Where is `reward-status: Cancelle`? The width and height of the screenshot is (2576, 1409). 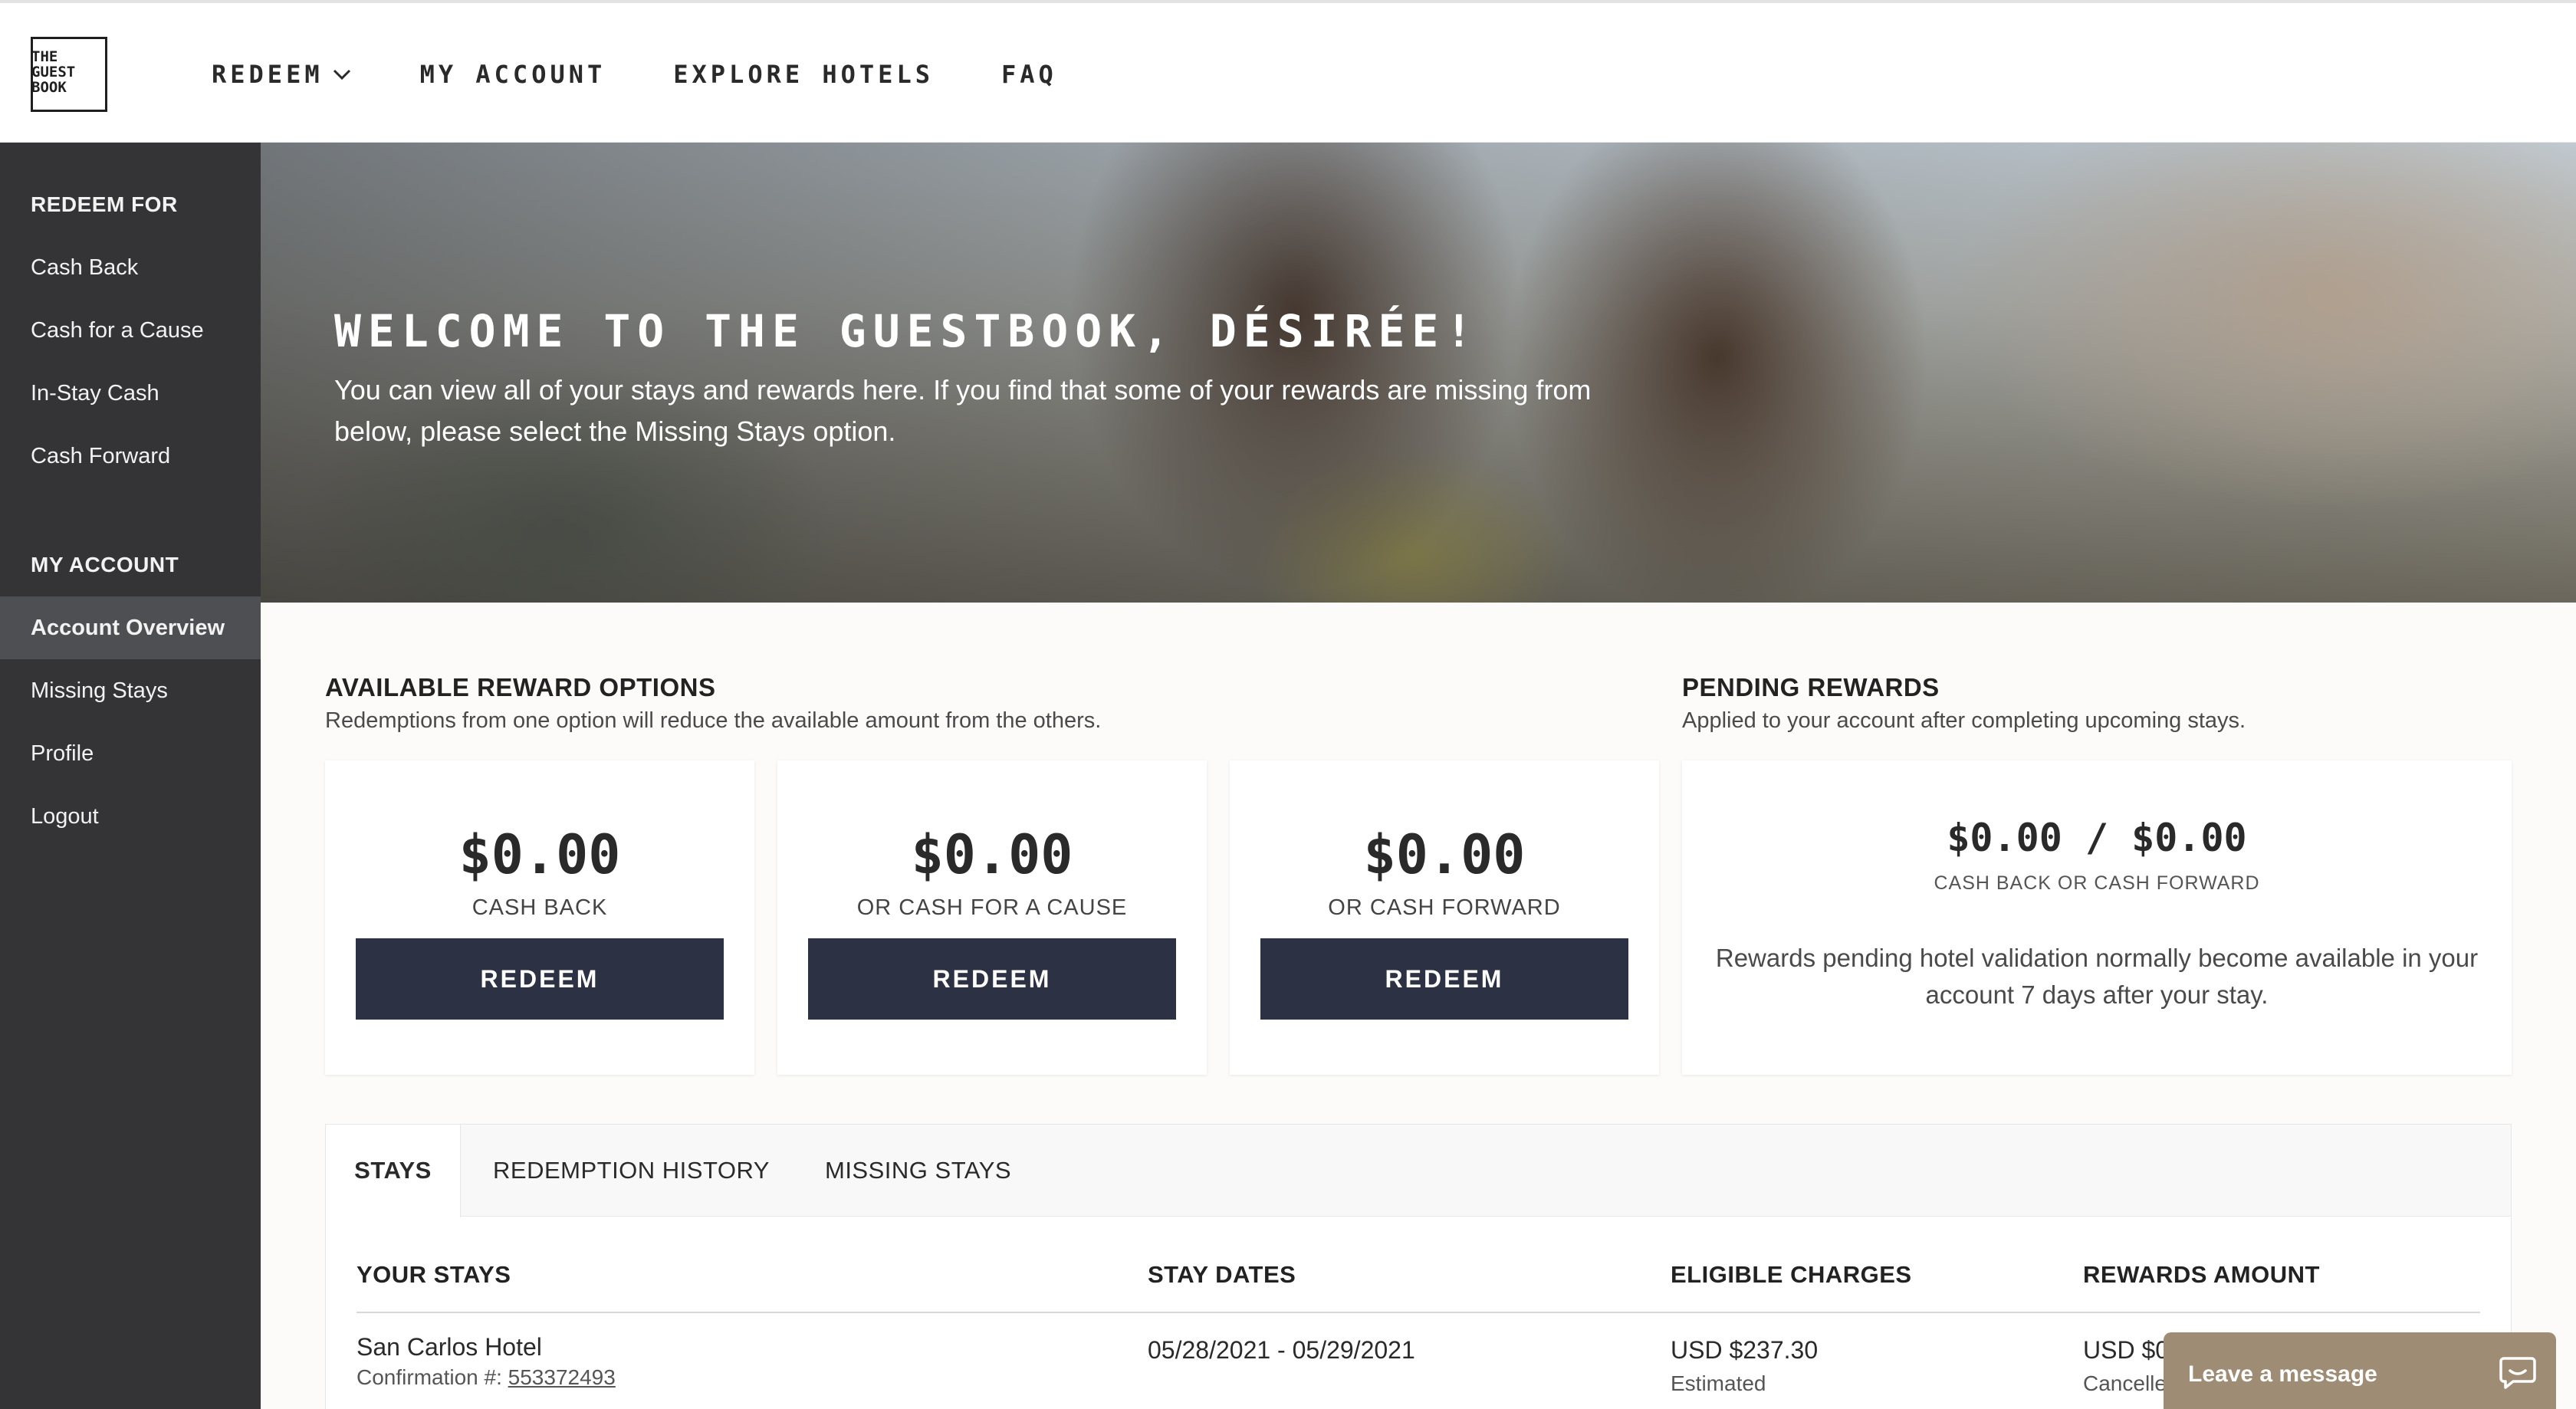
reward-status: Cancelle is located at coordinates (2125, 1383).